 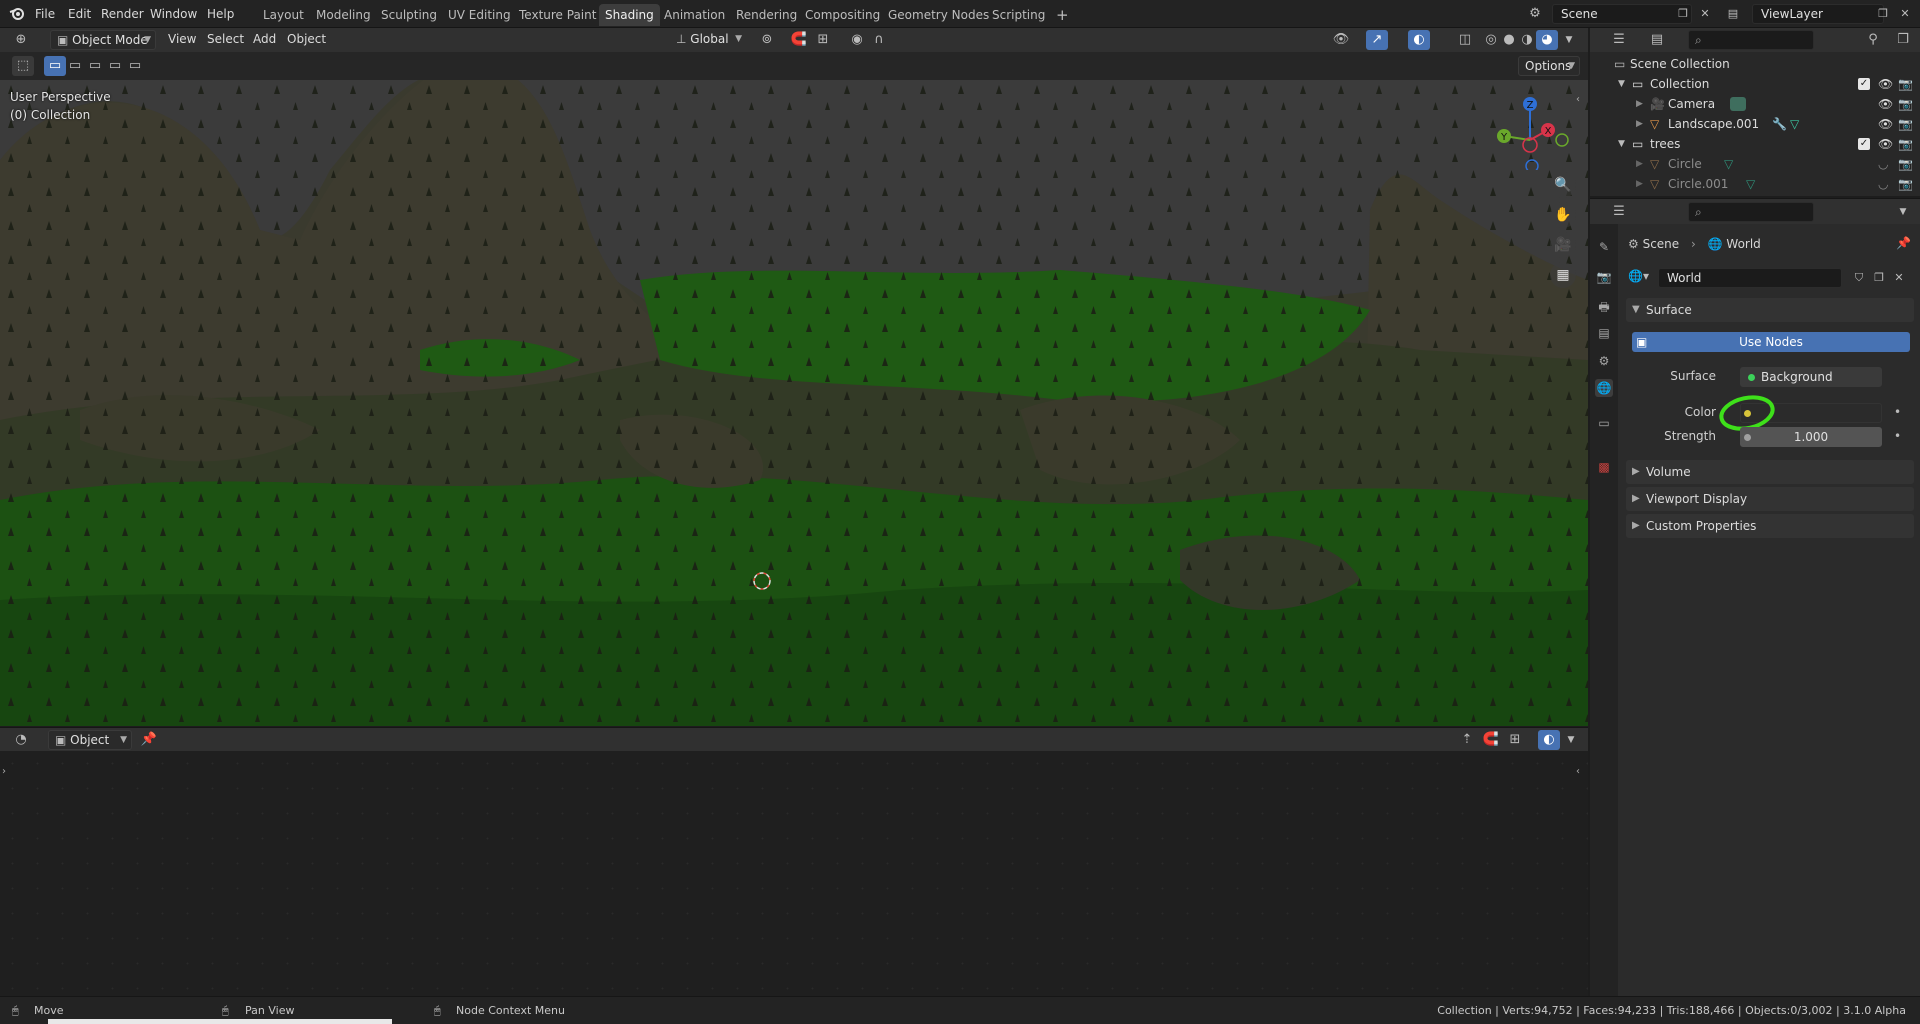 I want to click on new-scene-icon: ❐, so click(x=1683, y=14).